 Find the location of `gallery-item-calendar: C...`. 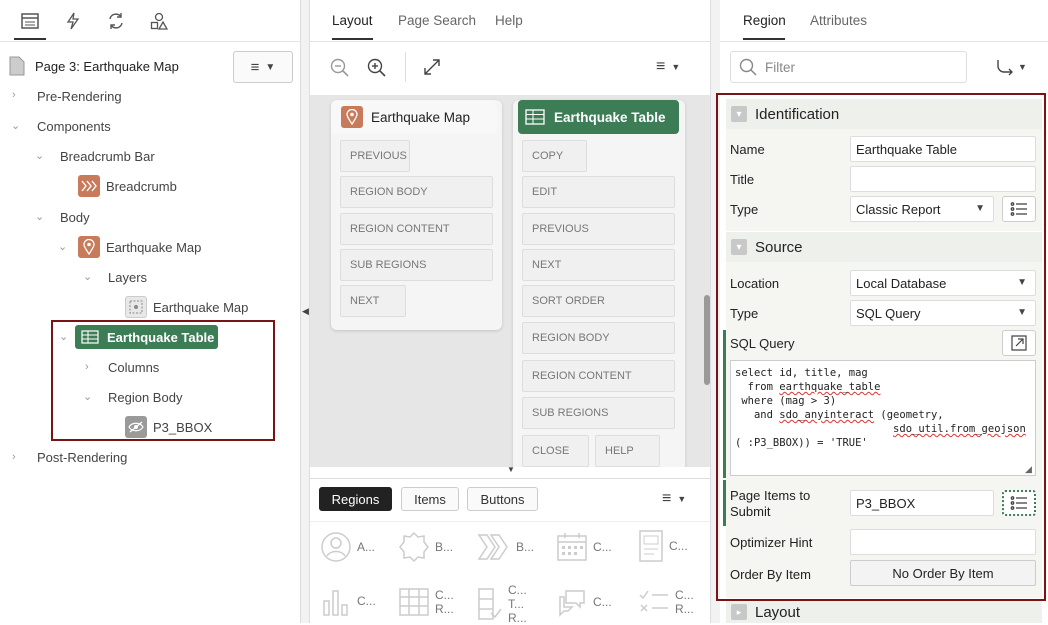

gallery-item-calendar: C... is located at coordinates (584, 547).